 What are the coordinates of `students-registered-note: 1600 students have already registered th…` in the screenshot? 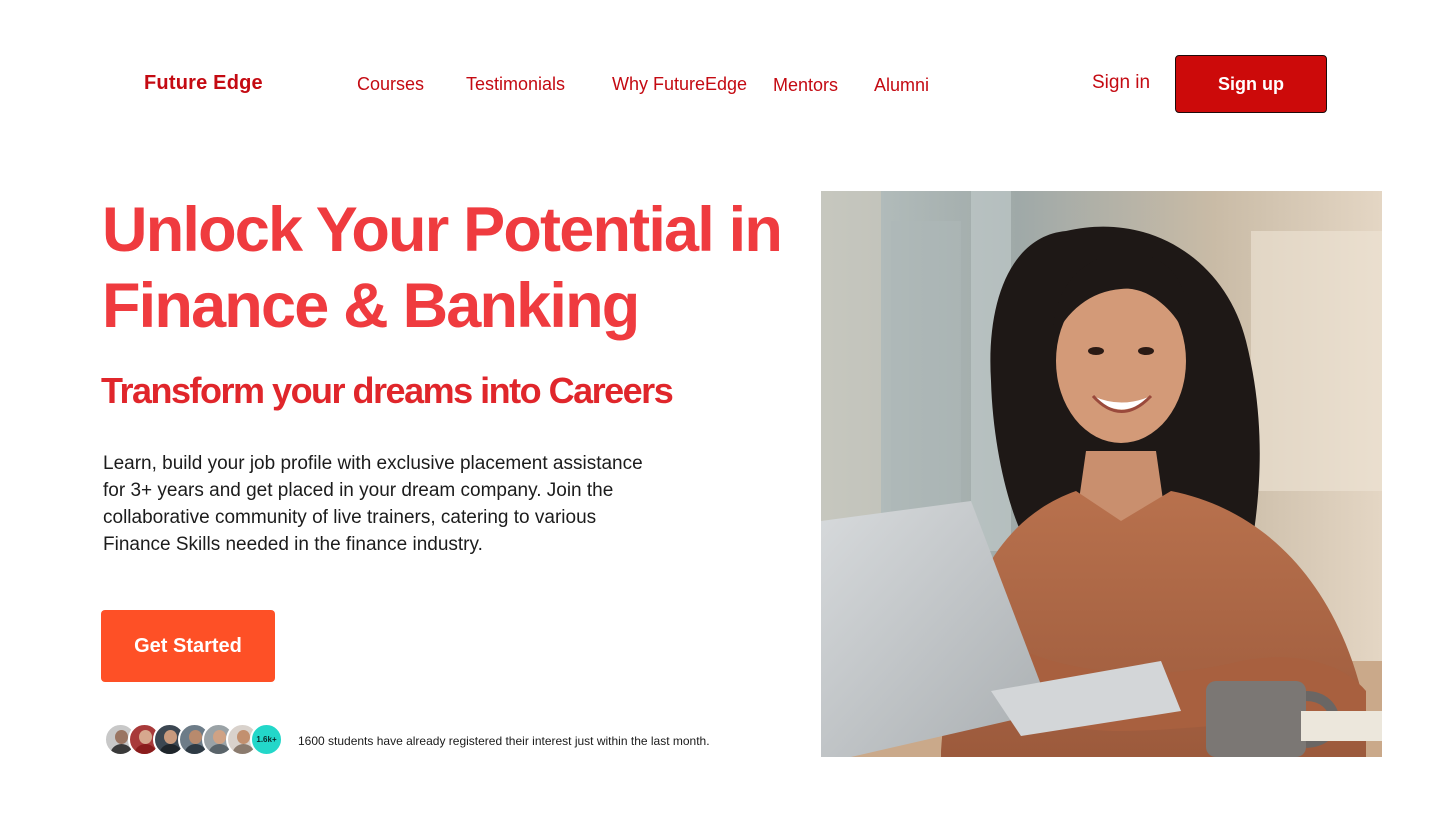 It's located at (504, 741).